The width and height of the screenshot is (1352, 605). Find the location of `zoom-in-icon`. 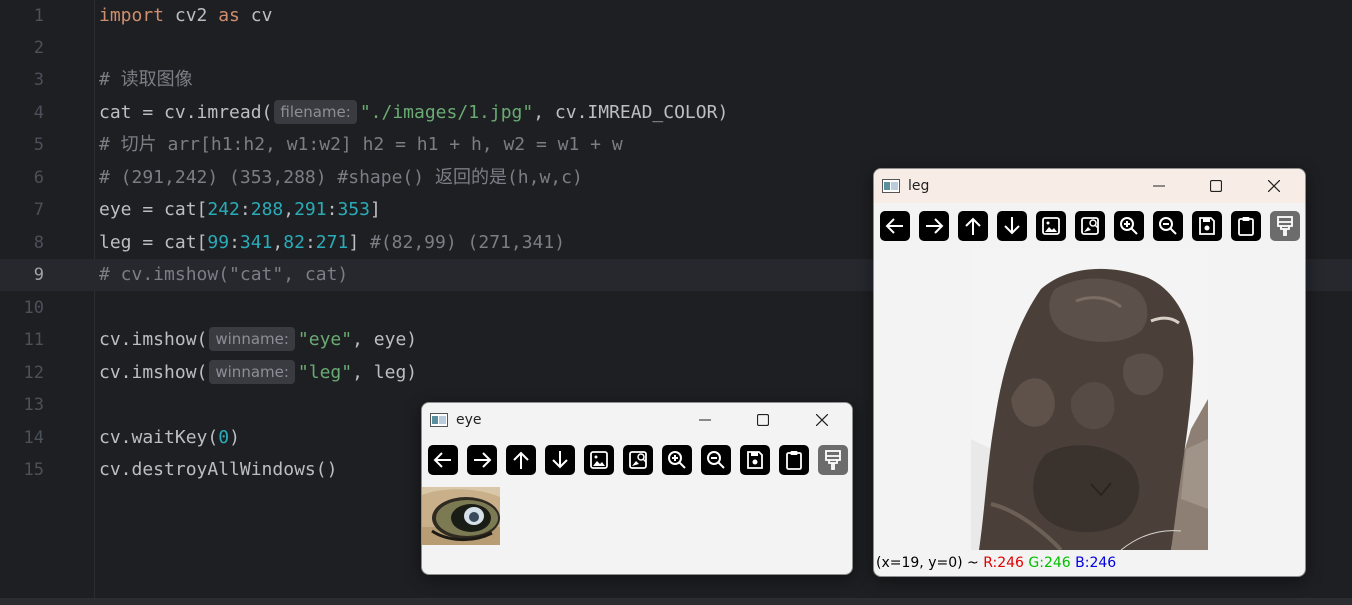

zoom-in-icon is located at coordinates (1129, 226).